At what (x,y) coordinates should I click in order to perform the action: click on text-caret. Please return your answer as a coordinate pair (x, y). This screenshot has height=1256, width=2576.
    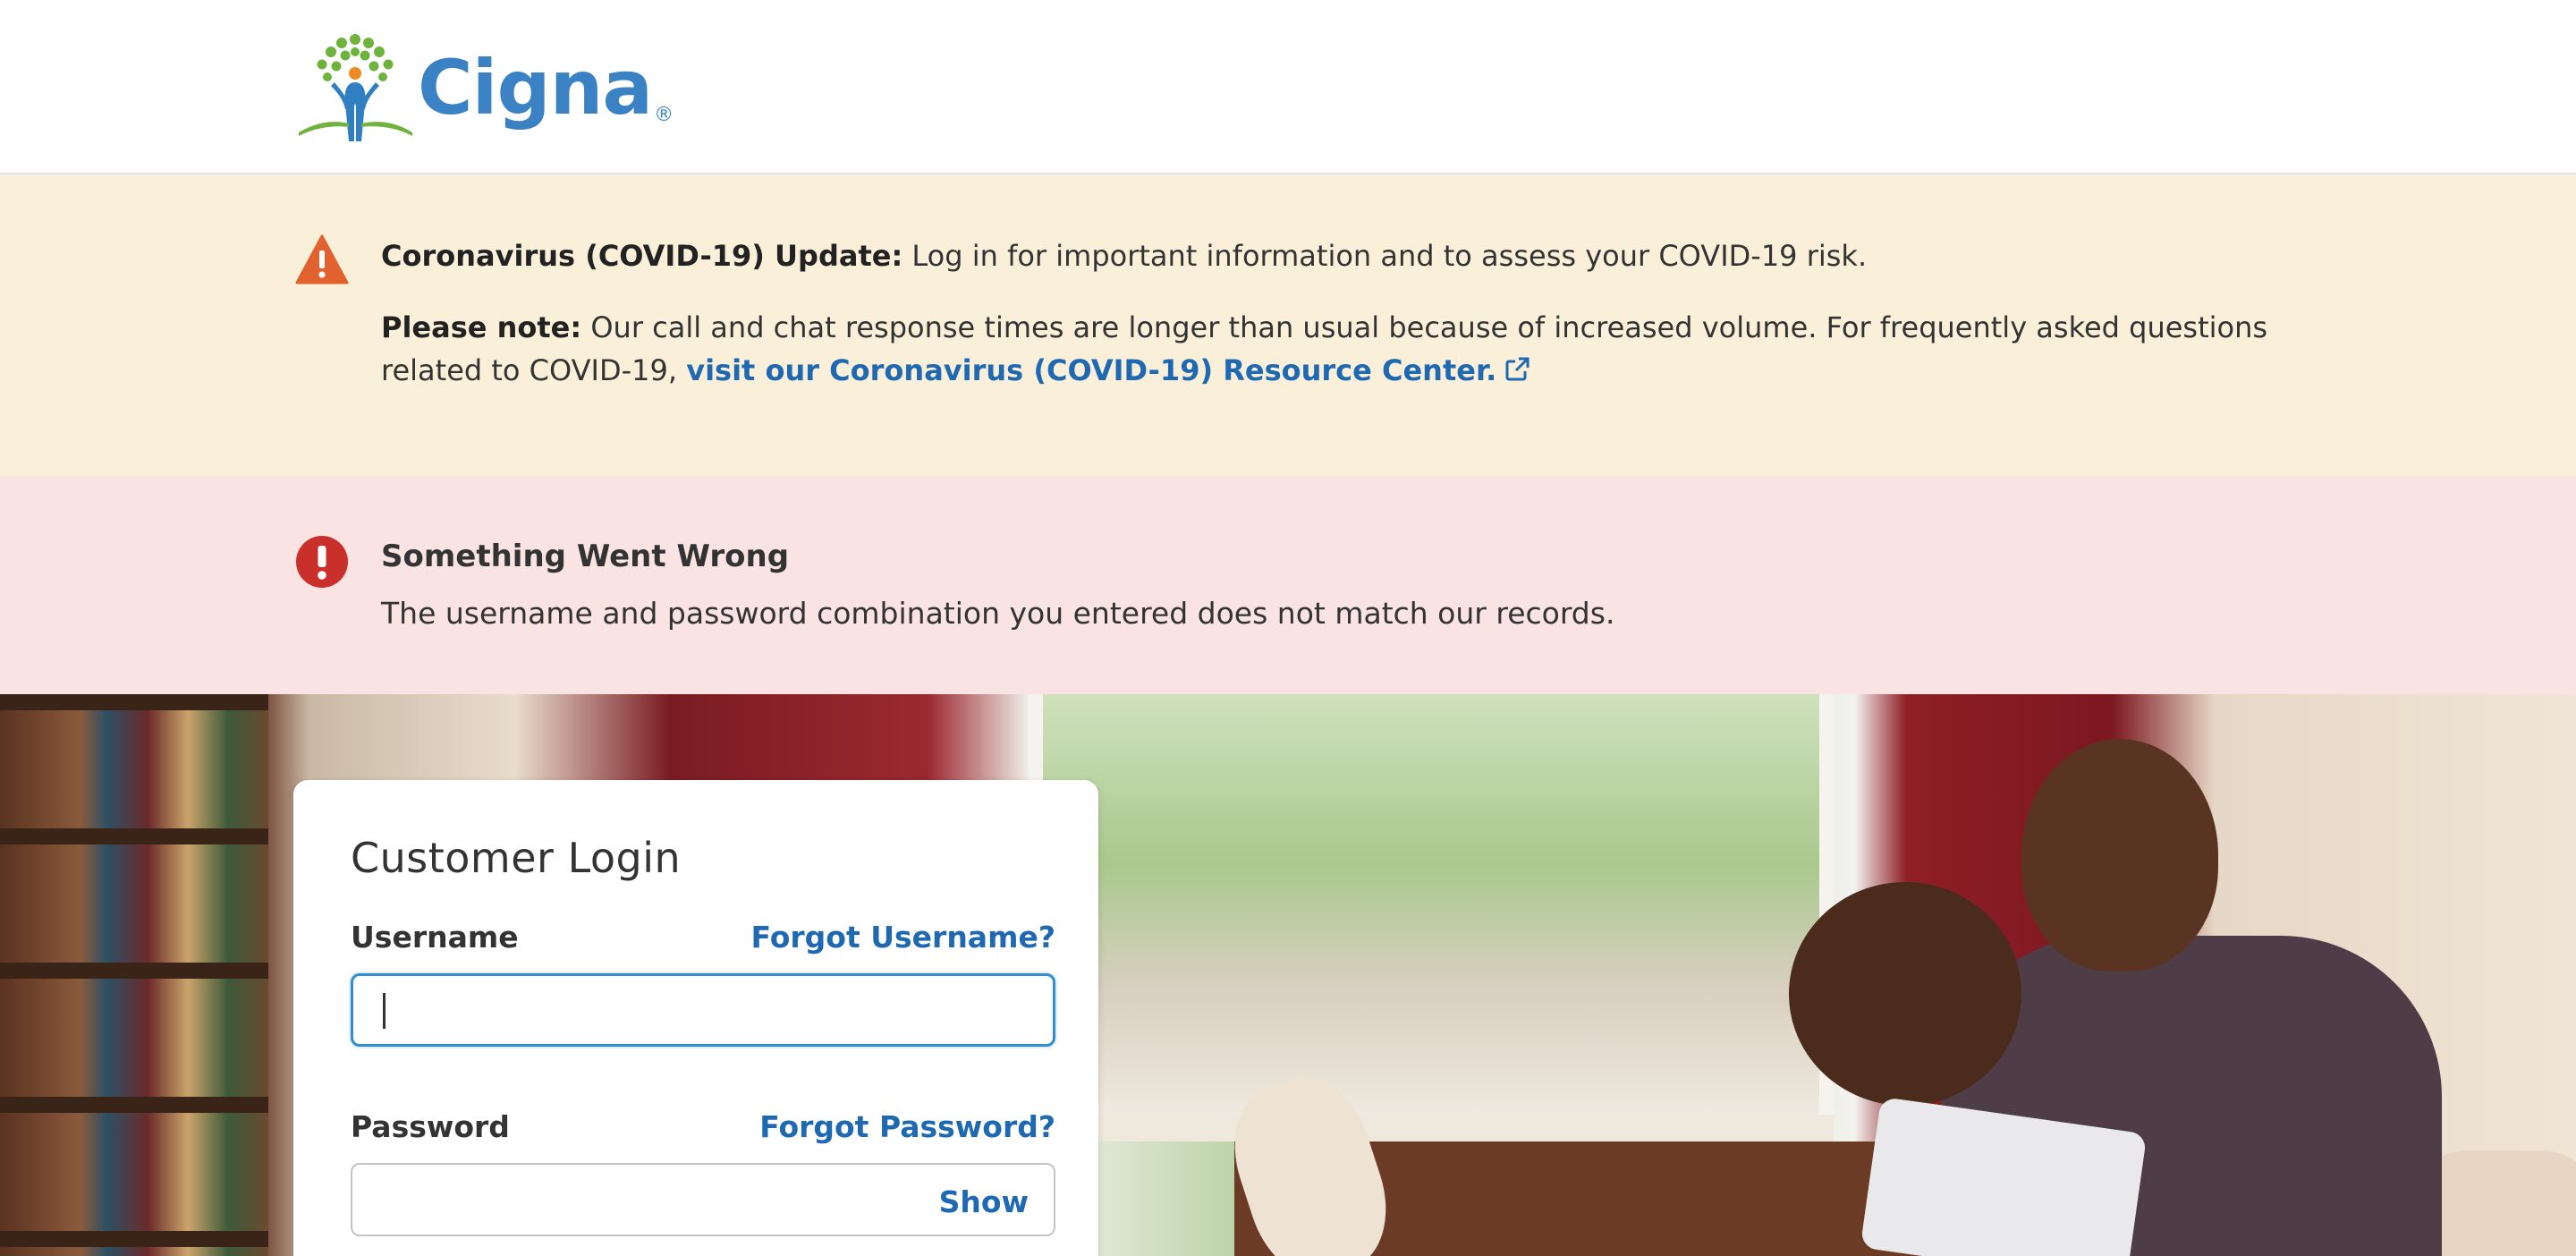
    Looking at the image, I should click on (384, 1011).